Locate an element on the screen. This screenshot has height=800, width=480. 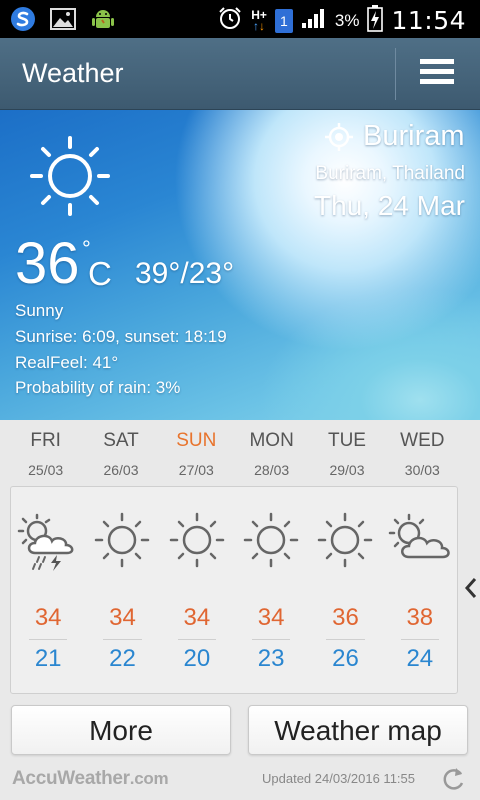
temp-unit: C is located at coordinates (100, 273).